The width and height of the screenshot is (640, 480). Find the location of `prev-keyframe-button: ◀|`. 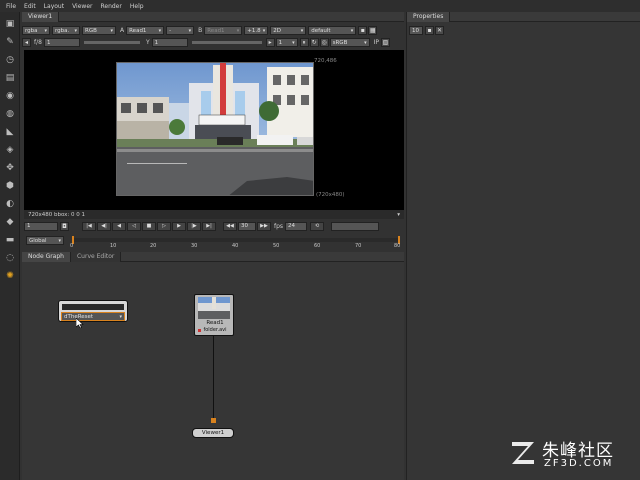

prev-keyframe-button: ◀| is located at coordinates (104, 226).